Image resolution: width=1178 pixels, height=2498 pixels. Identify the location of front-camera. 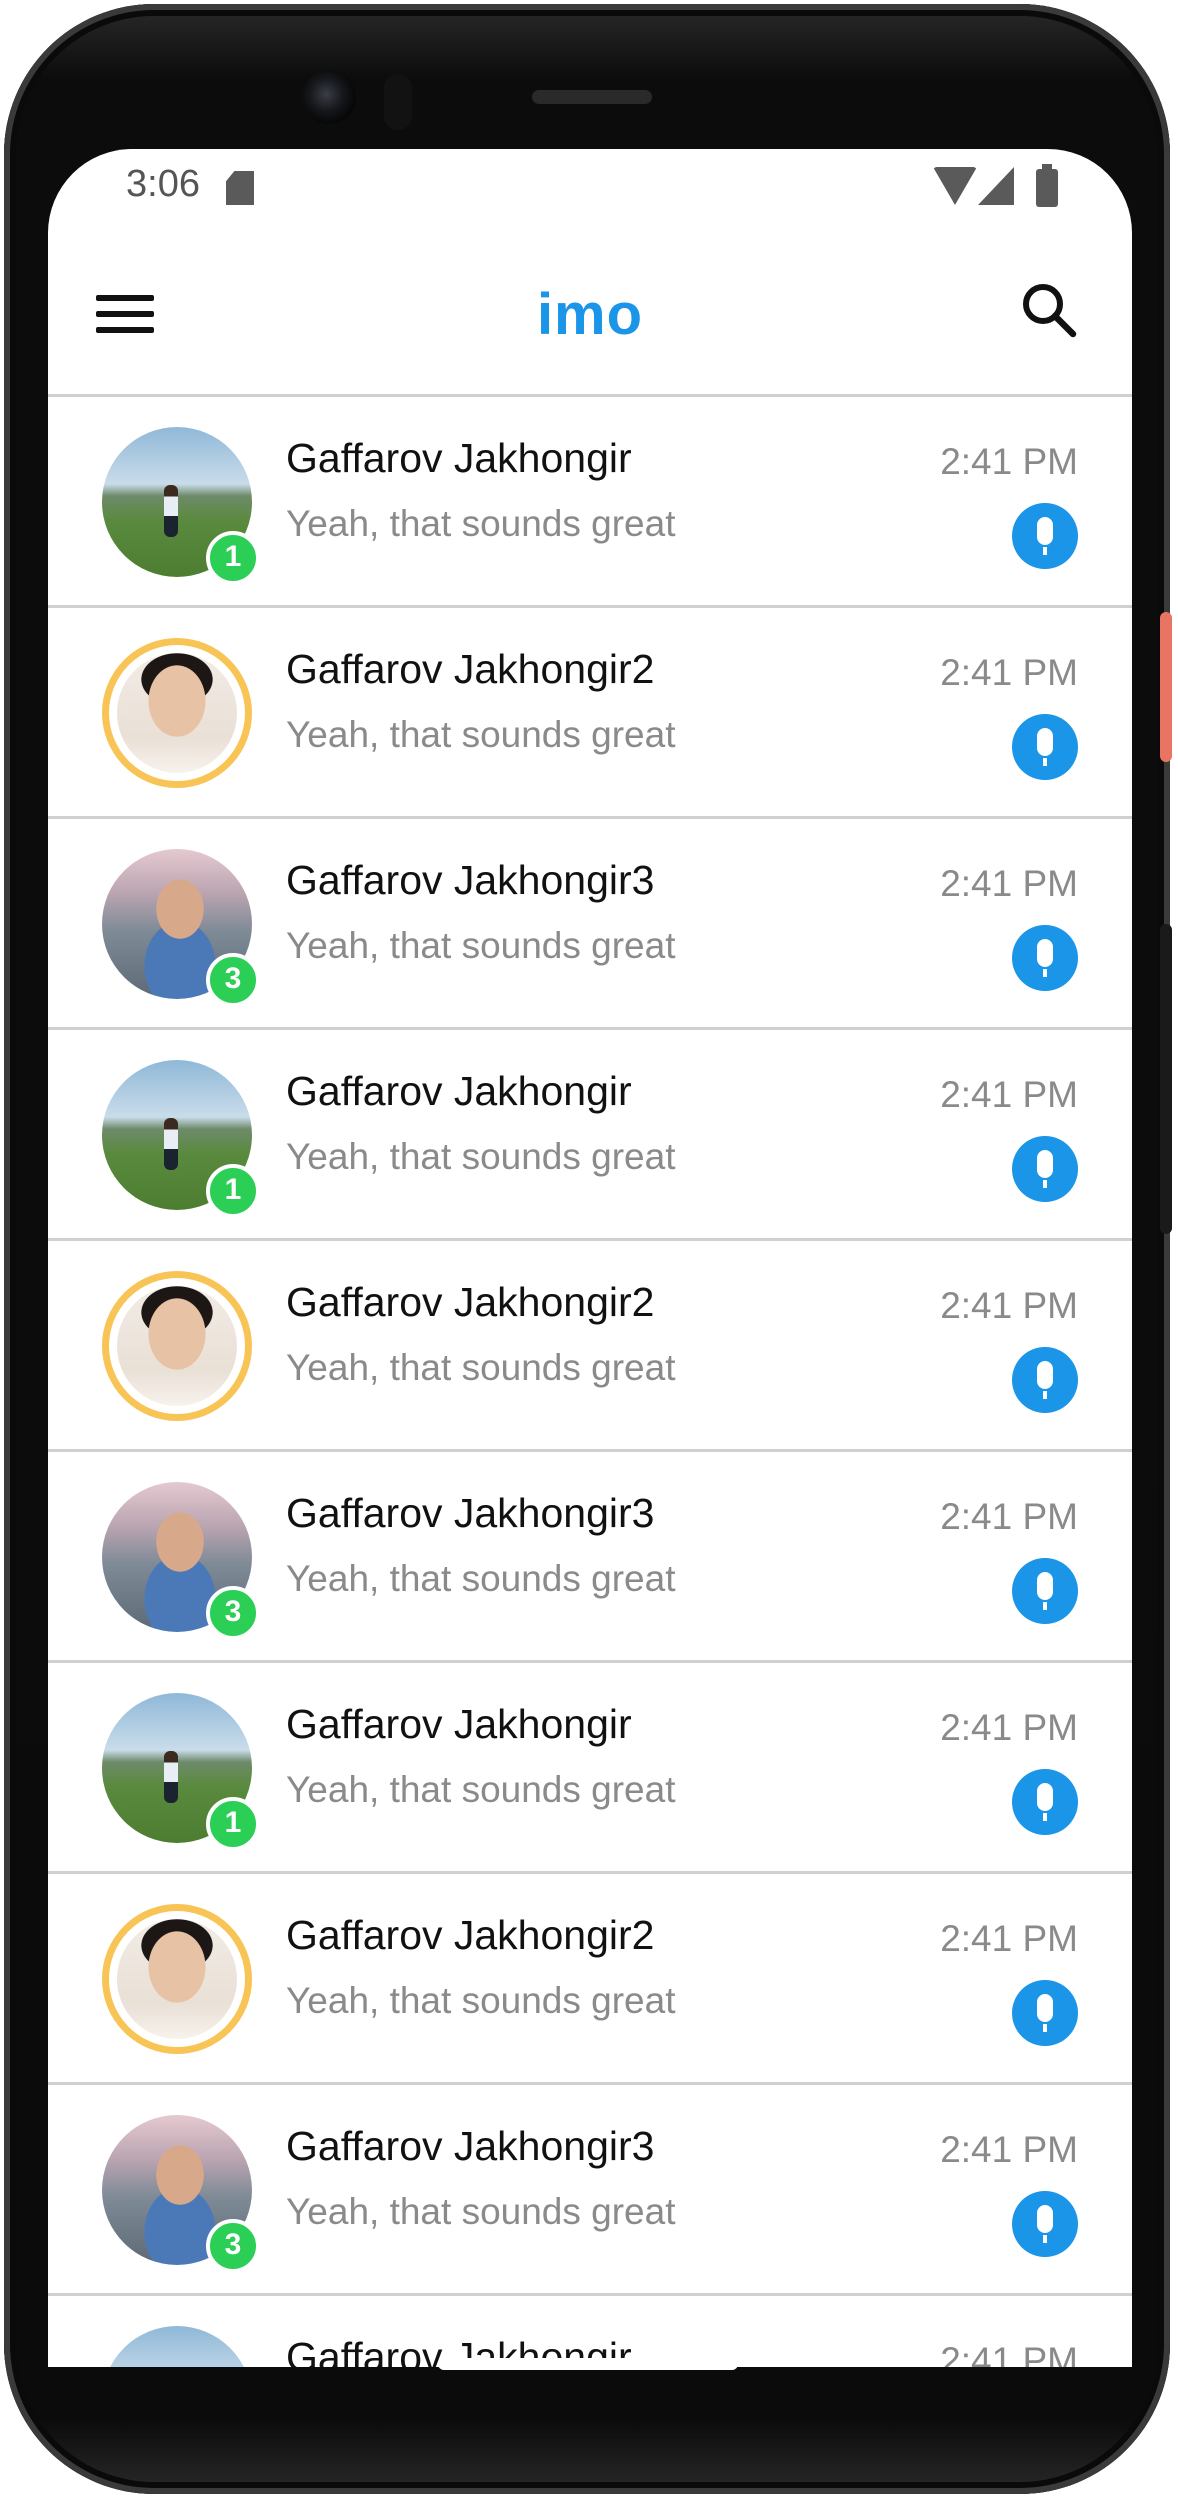
(329, 97).